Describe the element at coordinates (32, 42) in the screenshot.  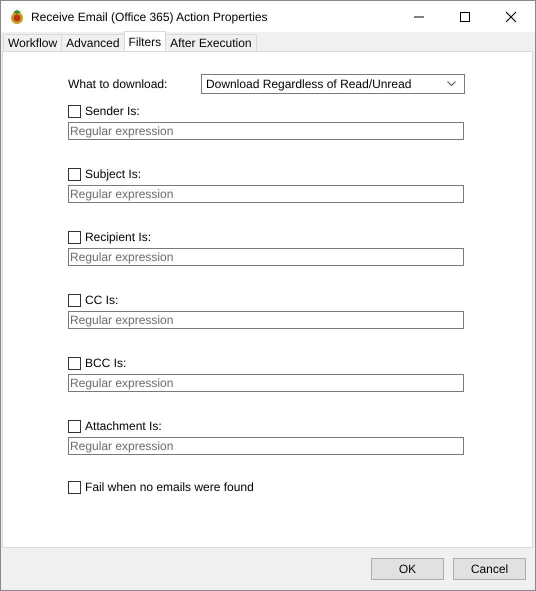
I see `tab: Workflow` at that location.